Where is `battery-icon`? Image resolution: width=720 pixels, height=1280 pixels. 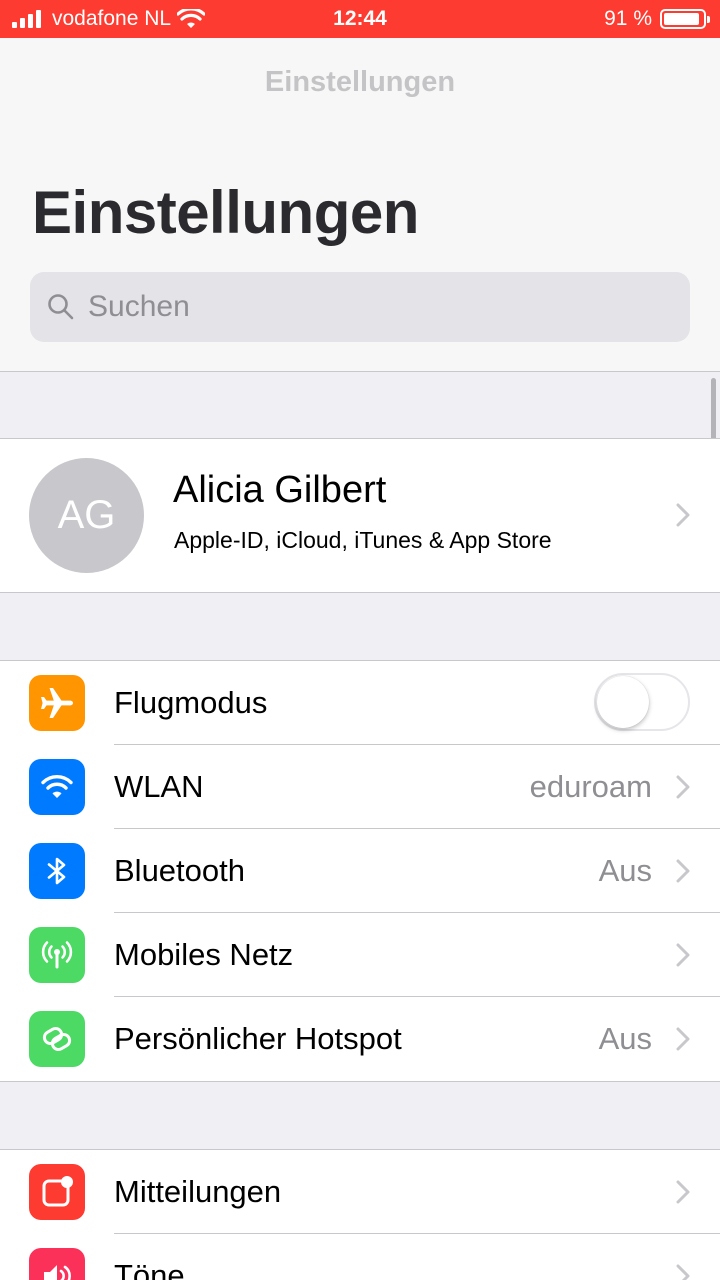
battery-icon is located at coordinates (685, 19).